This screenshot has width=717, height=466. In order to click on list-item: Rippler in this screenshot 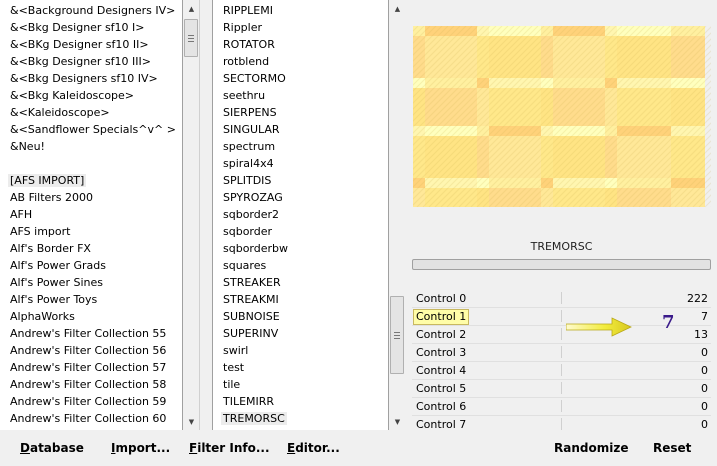, I will do `click(300, 28)`.